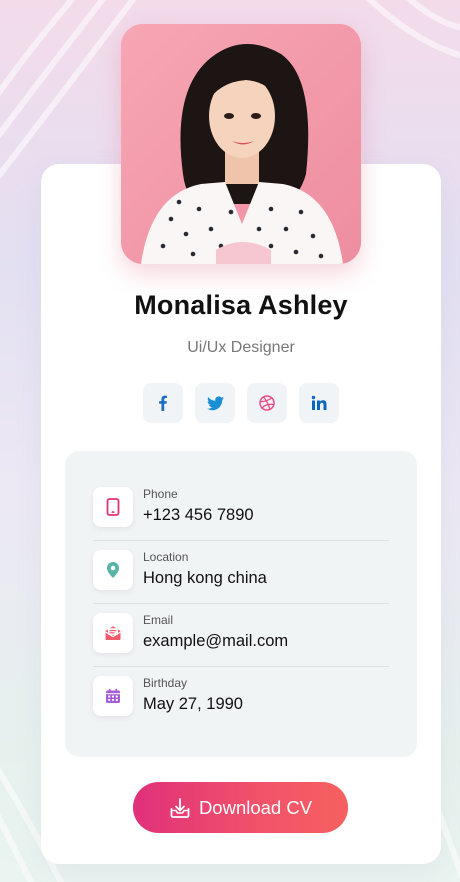 This screenshot has width=460, height=882. I want to click on facebook-icon, so click(163, 403).